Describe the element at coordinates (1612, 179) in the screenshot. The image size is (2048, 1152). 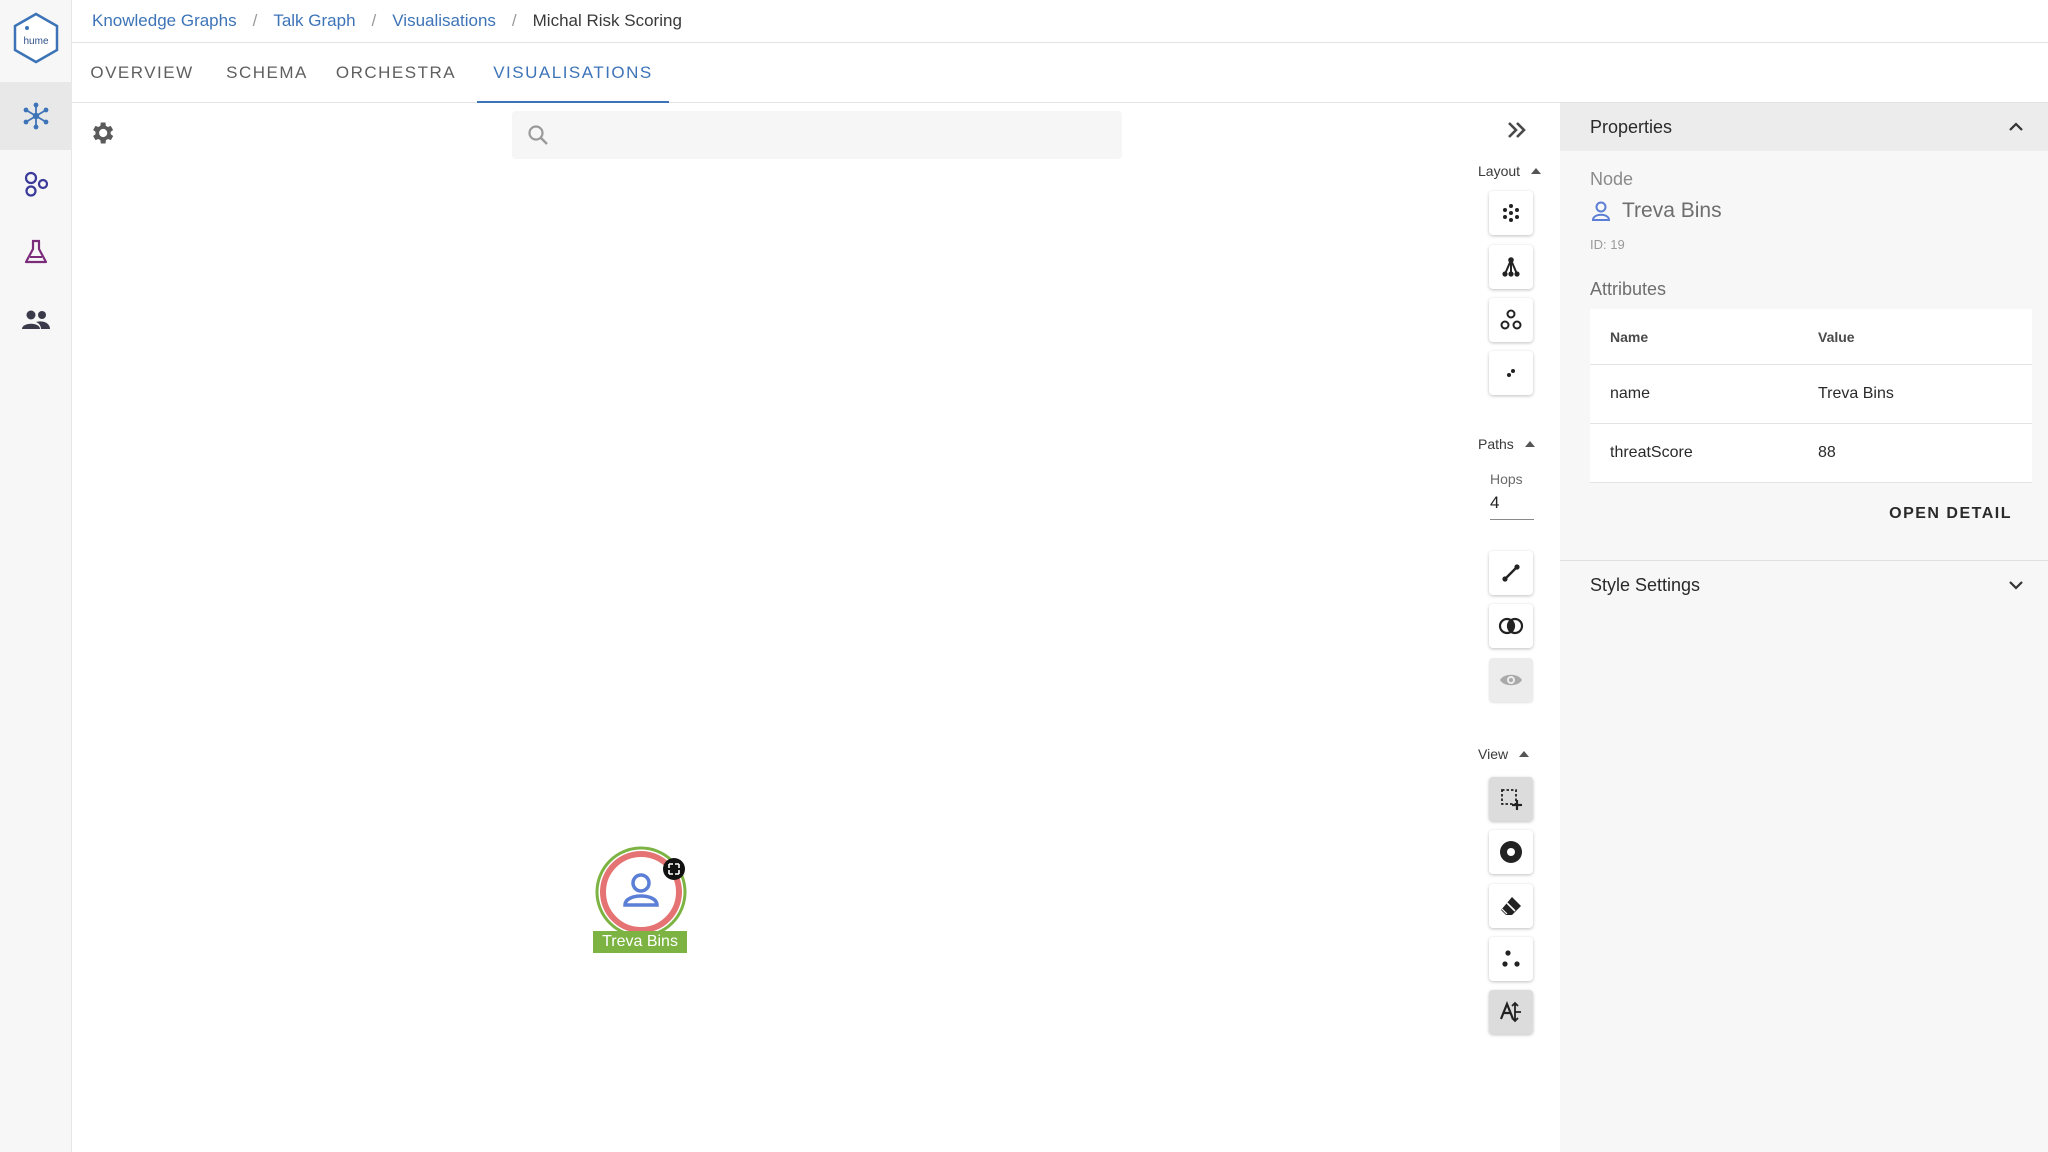
I see `entity-type-label: Node` at that location.